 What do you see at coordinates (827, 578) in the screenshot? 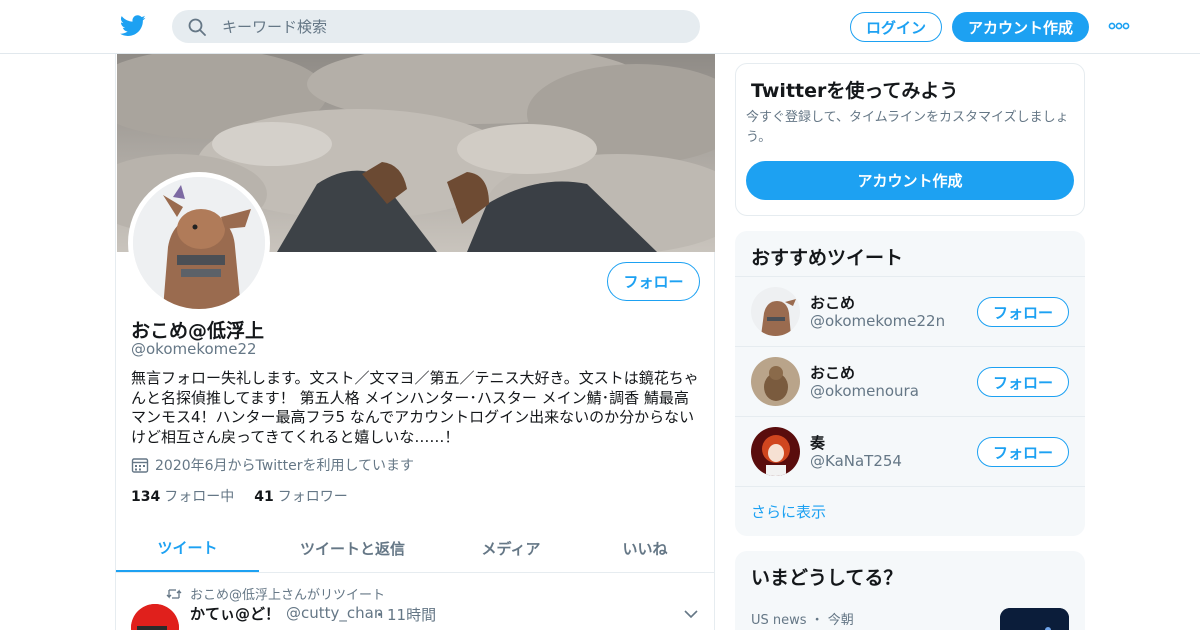
I see `trends-title: いまどうしてる？` at bounding box center [827, 578].